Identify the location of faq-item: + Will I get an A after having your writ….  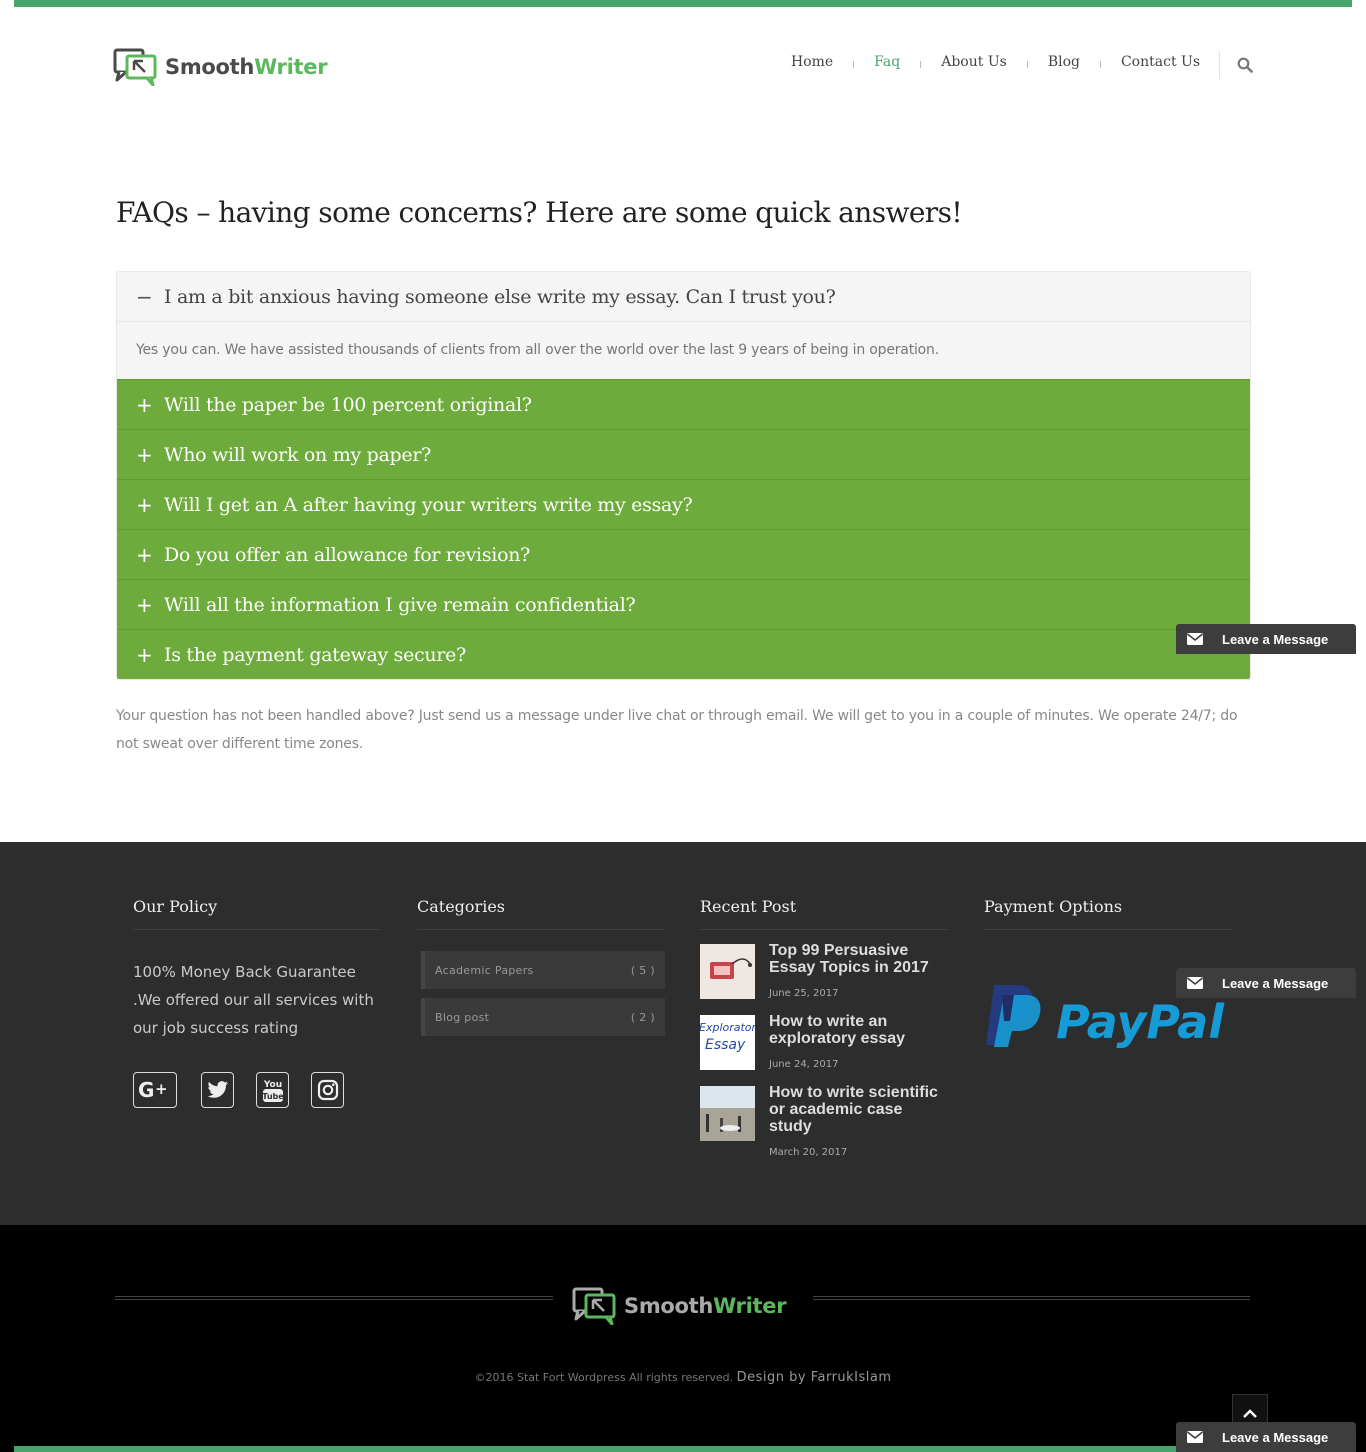
(683, 504).